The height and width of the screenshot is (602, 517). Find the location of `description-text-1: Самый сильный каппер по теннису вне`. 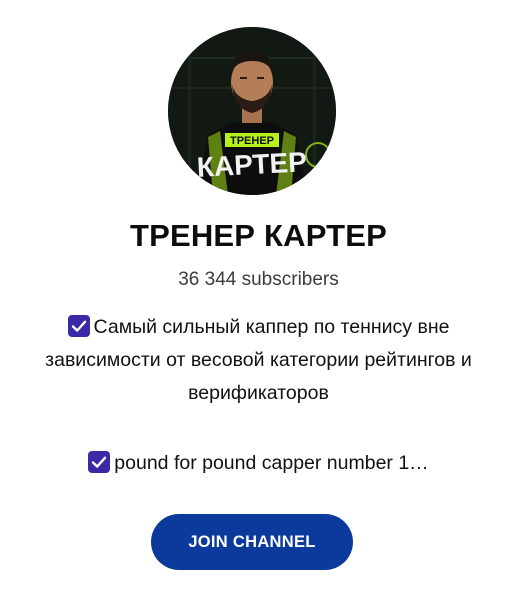

description-text-1: Самый сильный каппер по теннису вне is located at coordinates (271, 327).